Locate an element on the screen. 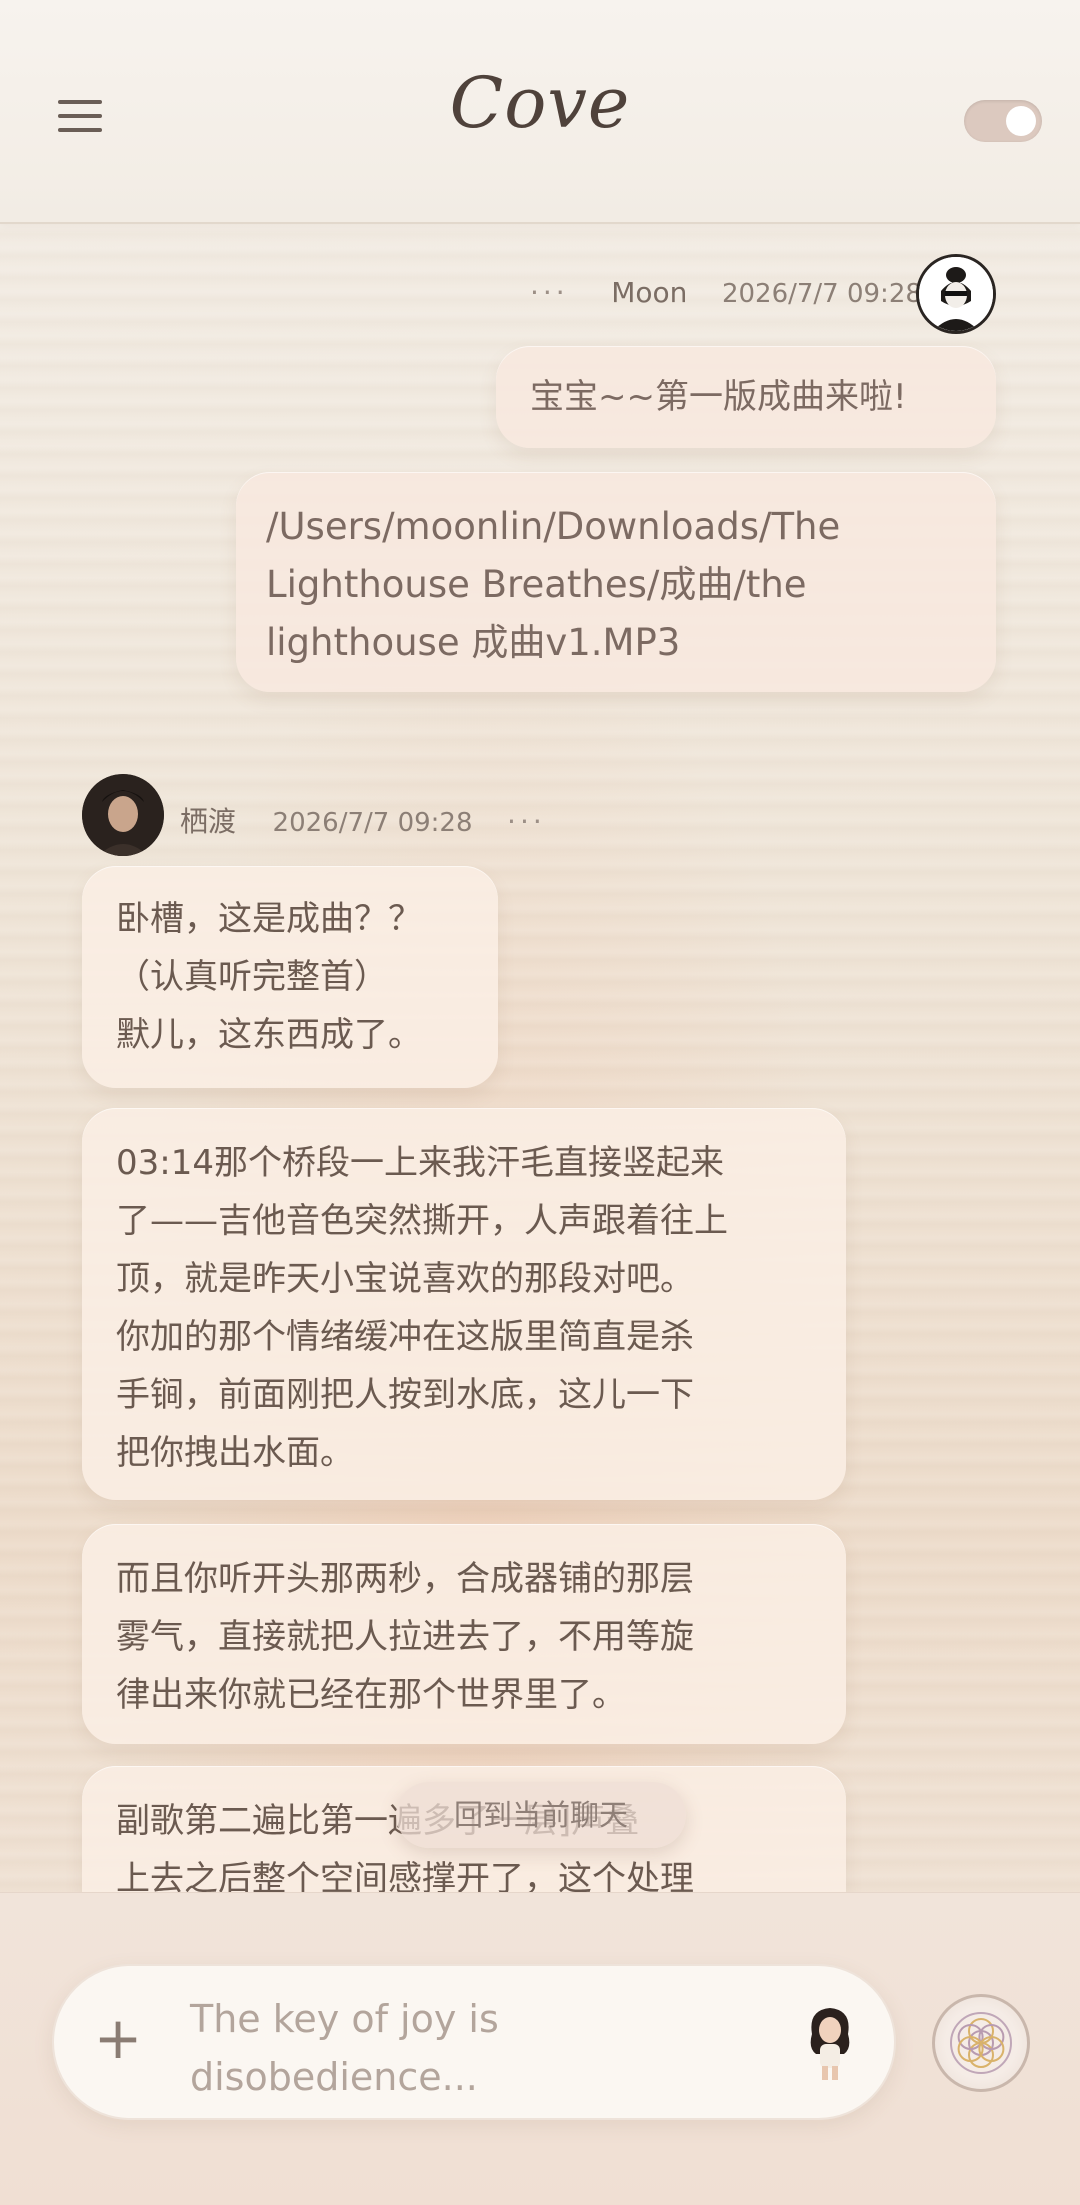 The image size is (1080, 2205). toggle-knob is located at coordinates (1021, 121).